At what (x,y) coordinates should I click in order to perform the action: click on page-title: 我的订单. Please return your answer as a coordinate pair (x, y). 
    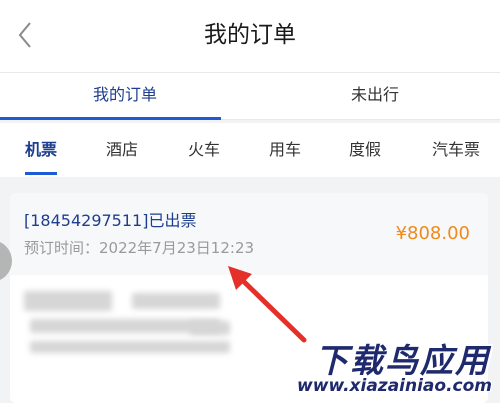
    Looking at the image, I should click on (250, 35).